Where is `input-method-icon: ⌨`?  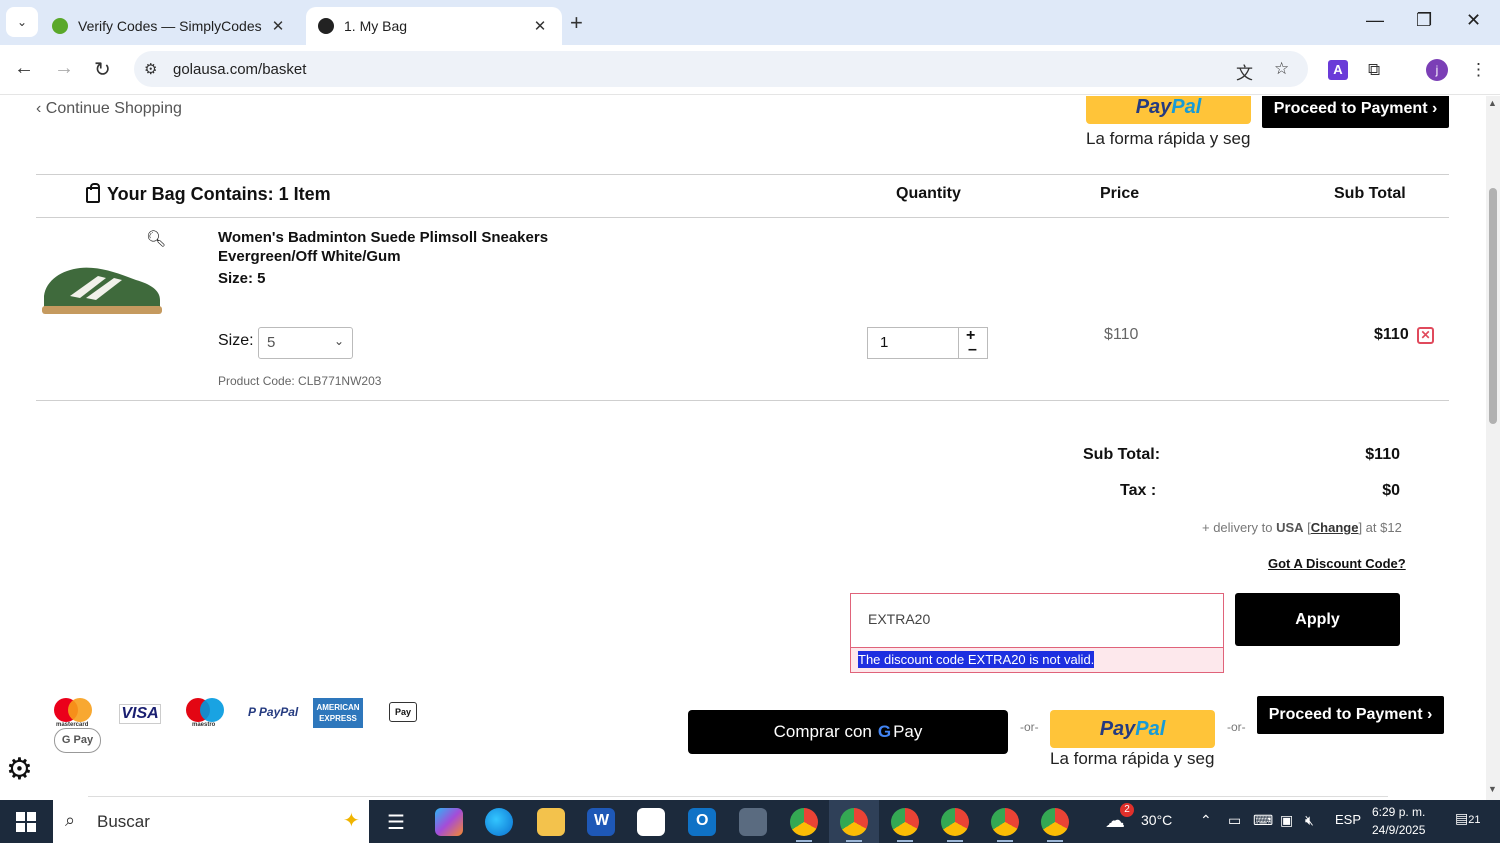 input-method-icon: ⌨ is located at coordinates (1263, 820).